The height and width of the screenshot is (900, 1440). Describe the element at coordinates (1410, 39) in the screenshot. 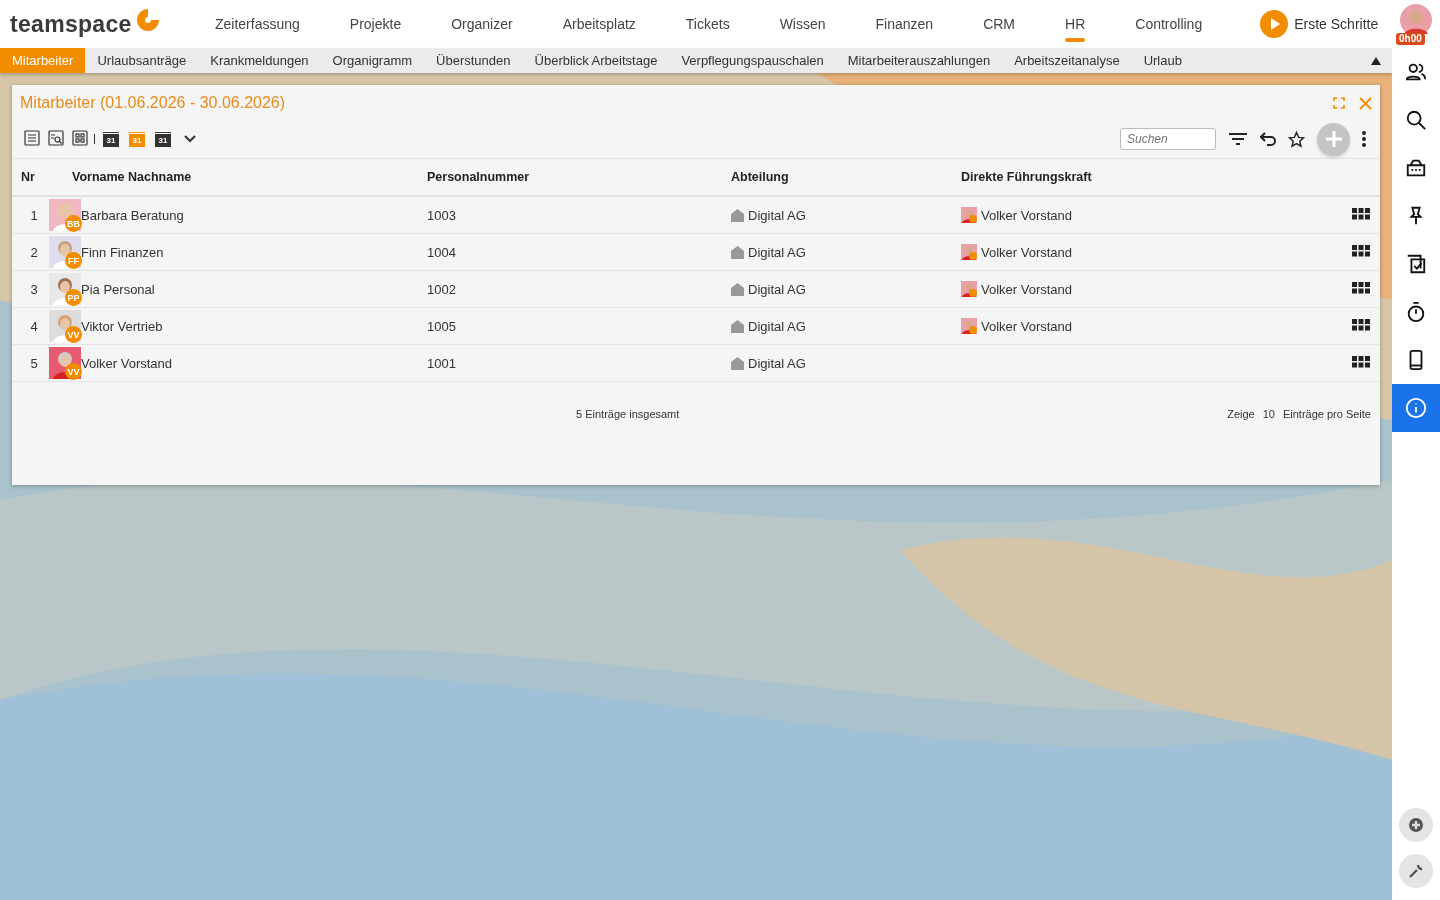

I see `timer-badge: 0h00` at that location.